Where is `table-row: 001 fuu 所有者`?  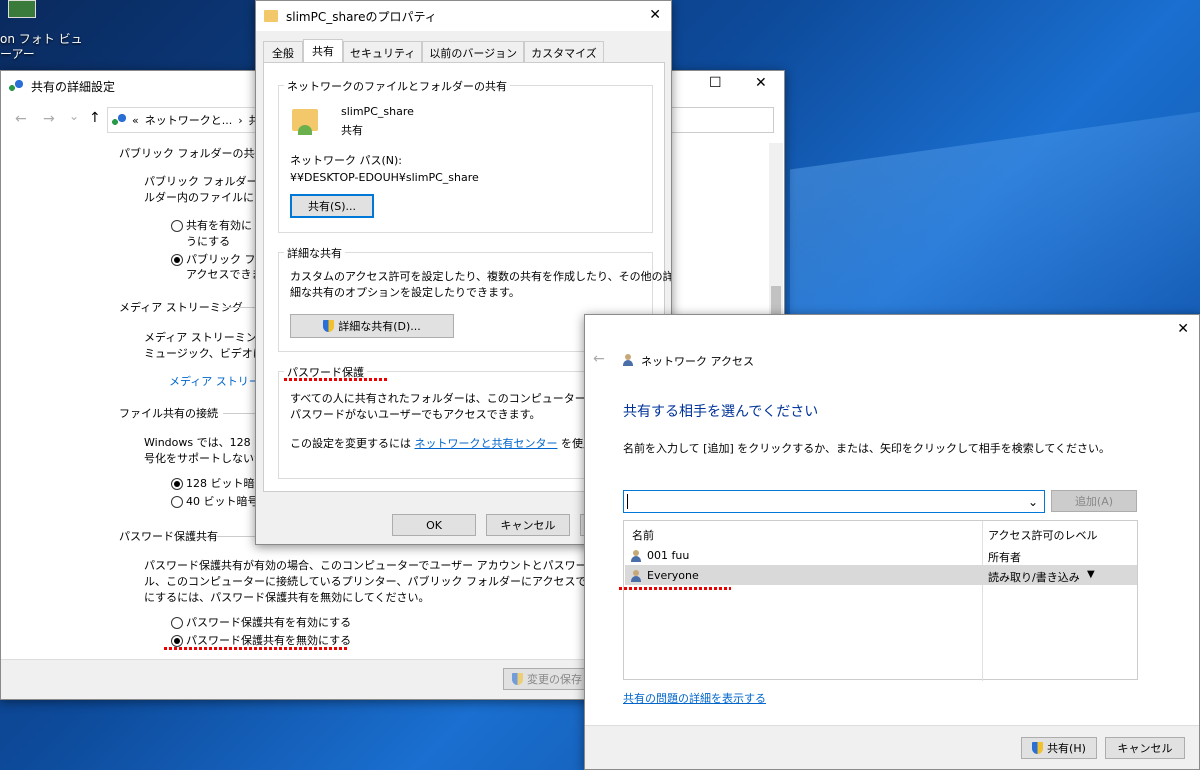 table-row: 001 fuu 所有者 is located at coordinates (881, 555).